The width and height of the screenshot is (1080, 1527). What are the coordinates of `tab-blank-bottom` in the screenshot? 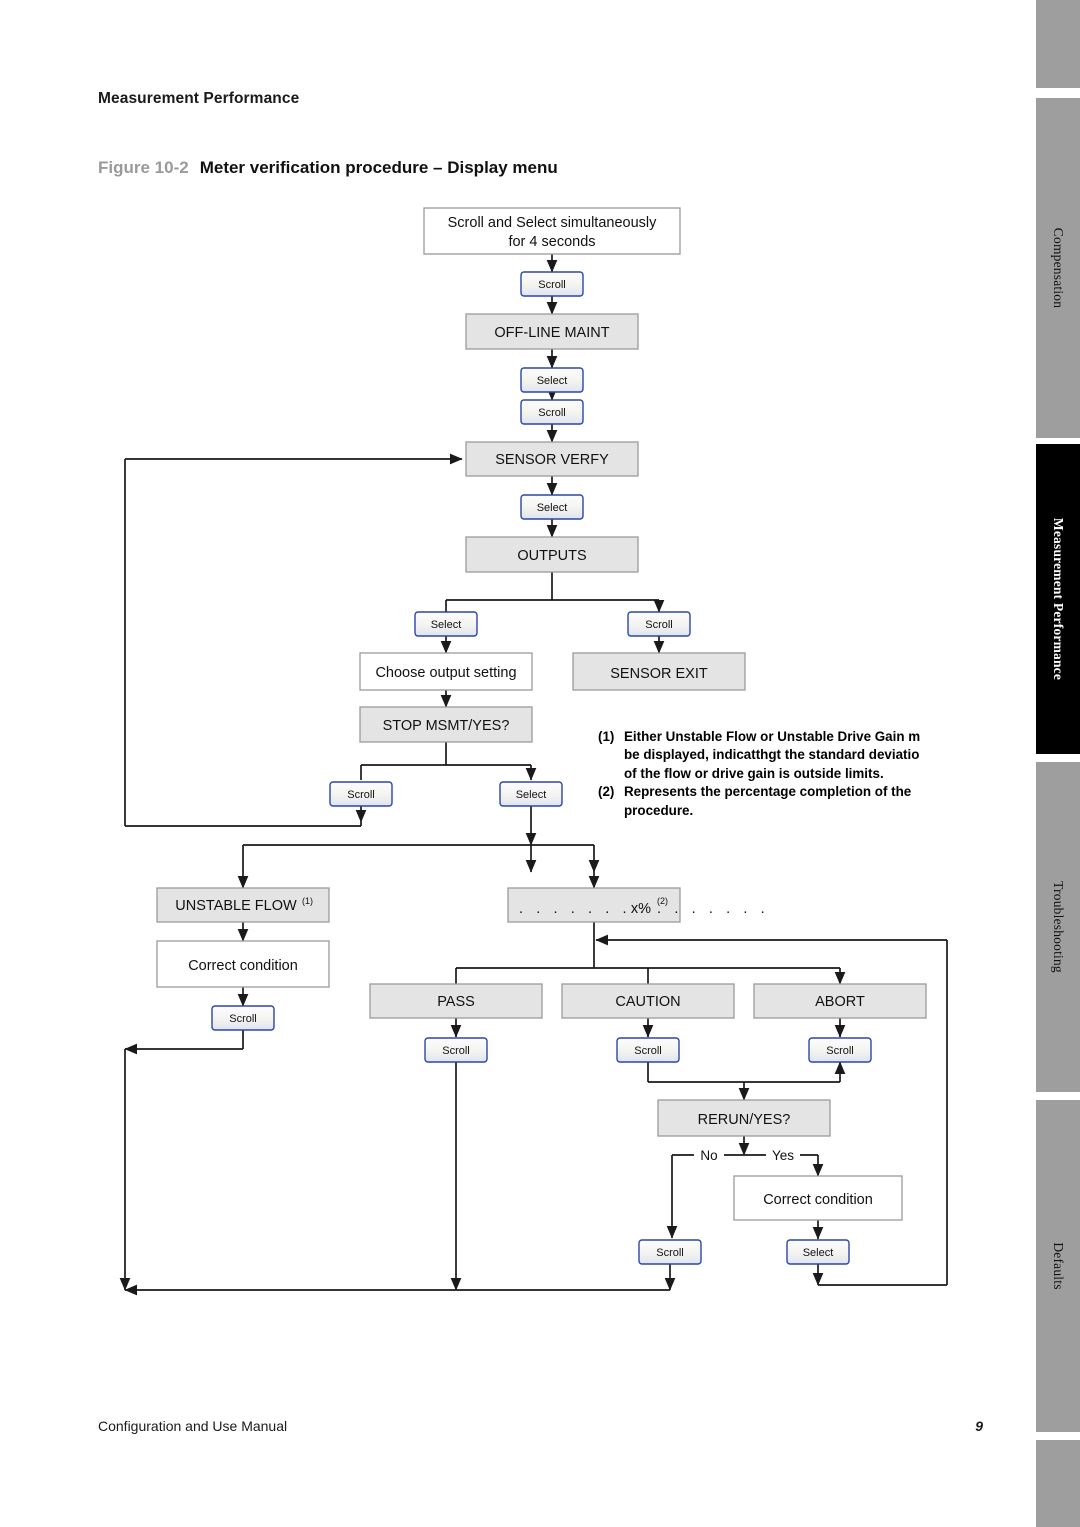 It's located at (1058, 1483).